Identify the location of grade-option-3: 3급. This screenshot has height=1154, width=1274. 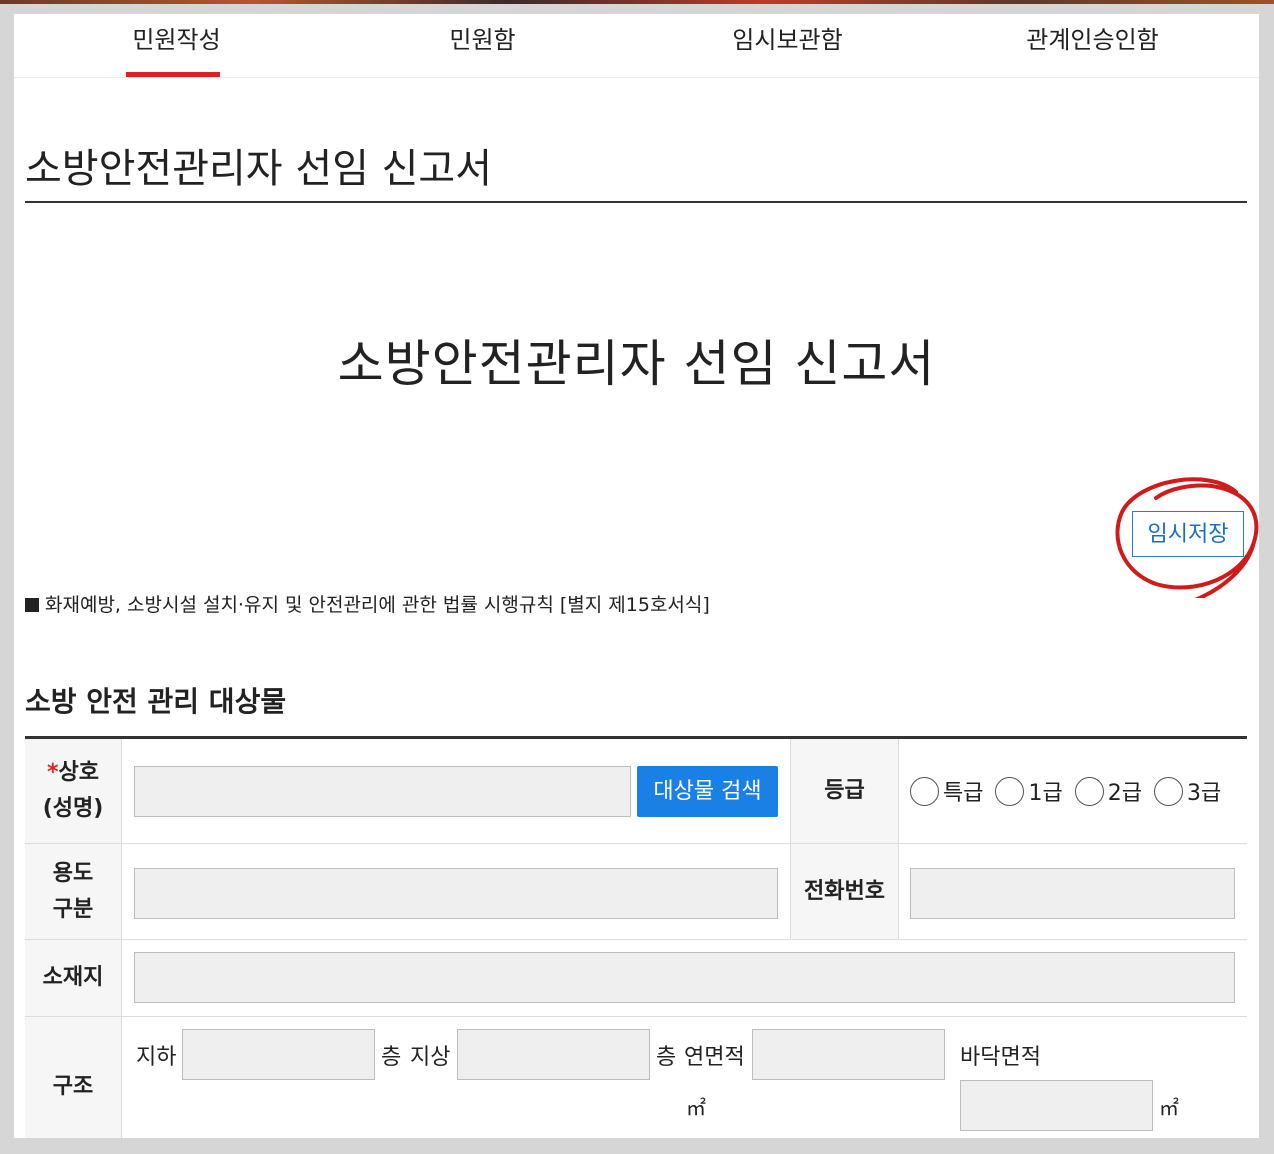
(1187, 791).